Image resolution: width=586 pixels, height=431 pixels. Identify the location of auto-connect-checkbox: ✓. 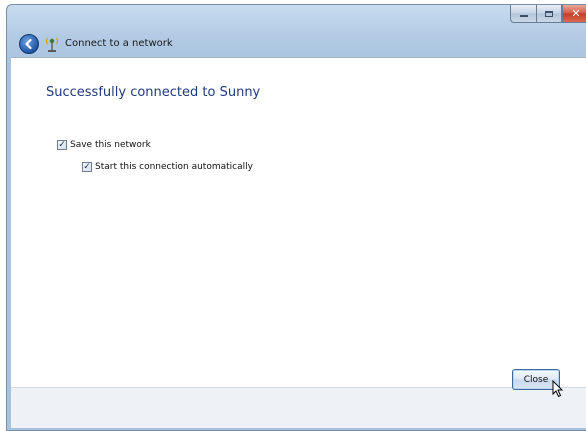
(87, 167).